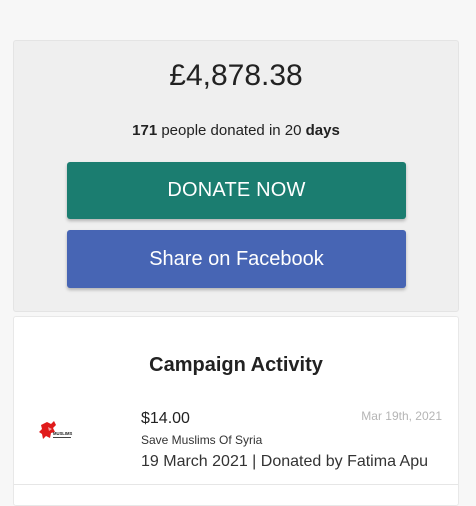  What do you see at coordinates (63, 433) in the screenshot?
I see `logo-wordmark: MUSLIMS` at bounding box center [63, 433].